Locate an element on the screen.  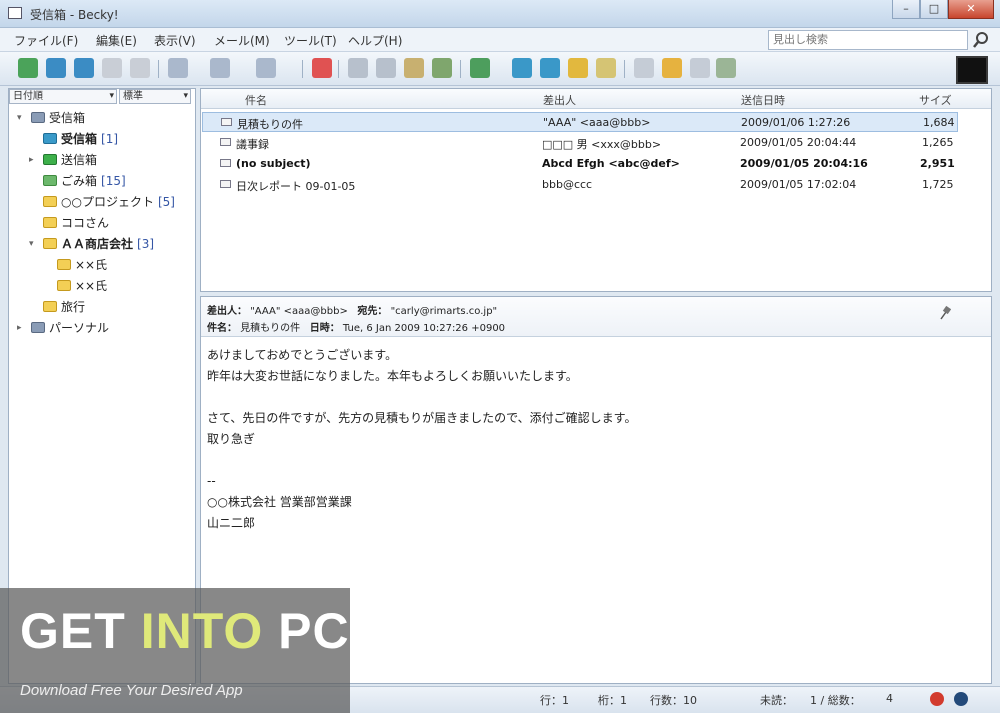
folder-trash: ごみ箱 [15] is located at coordinates (77, 180).